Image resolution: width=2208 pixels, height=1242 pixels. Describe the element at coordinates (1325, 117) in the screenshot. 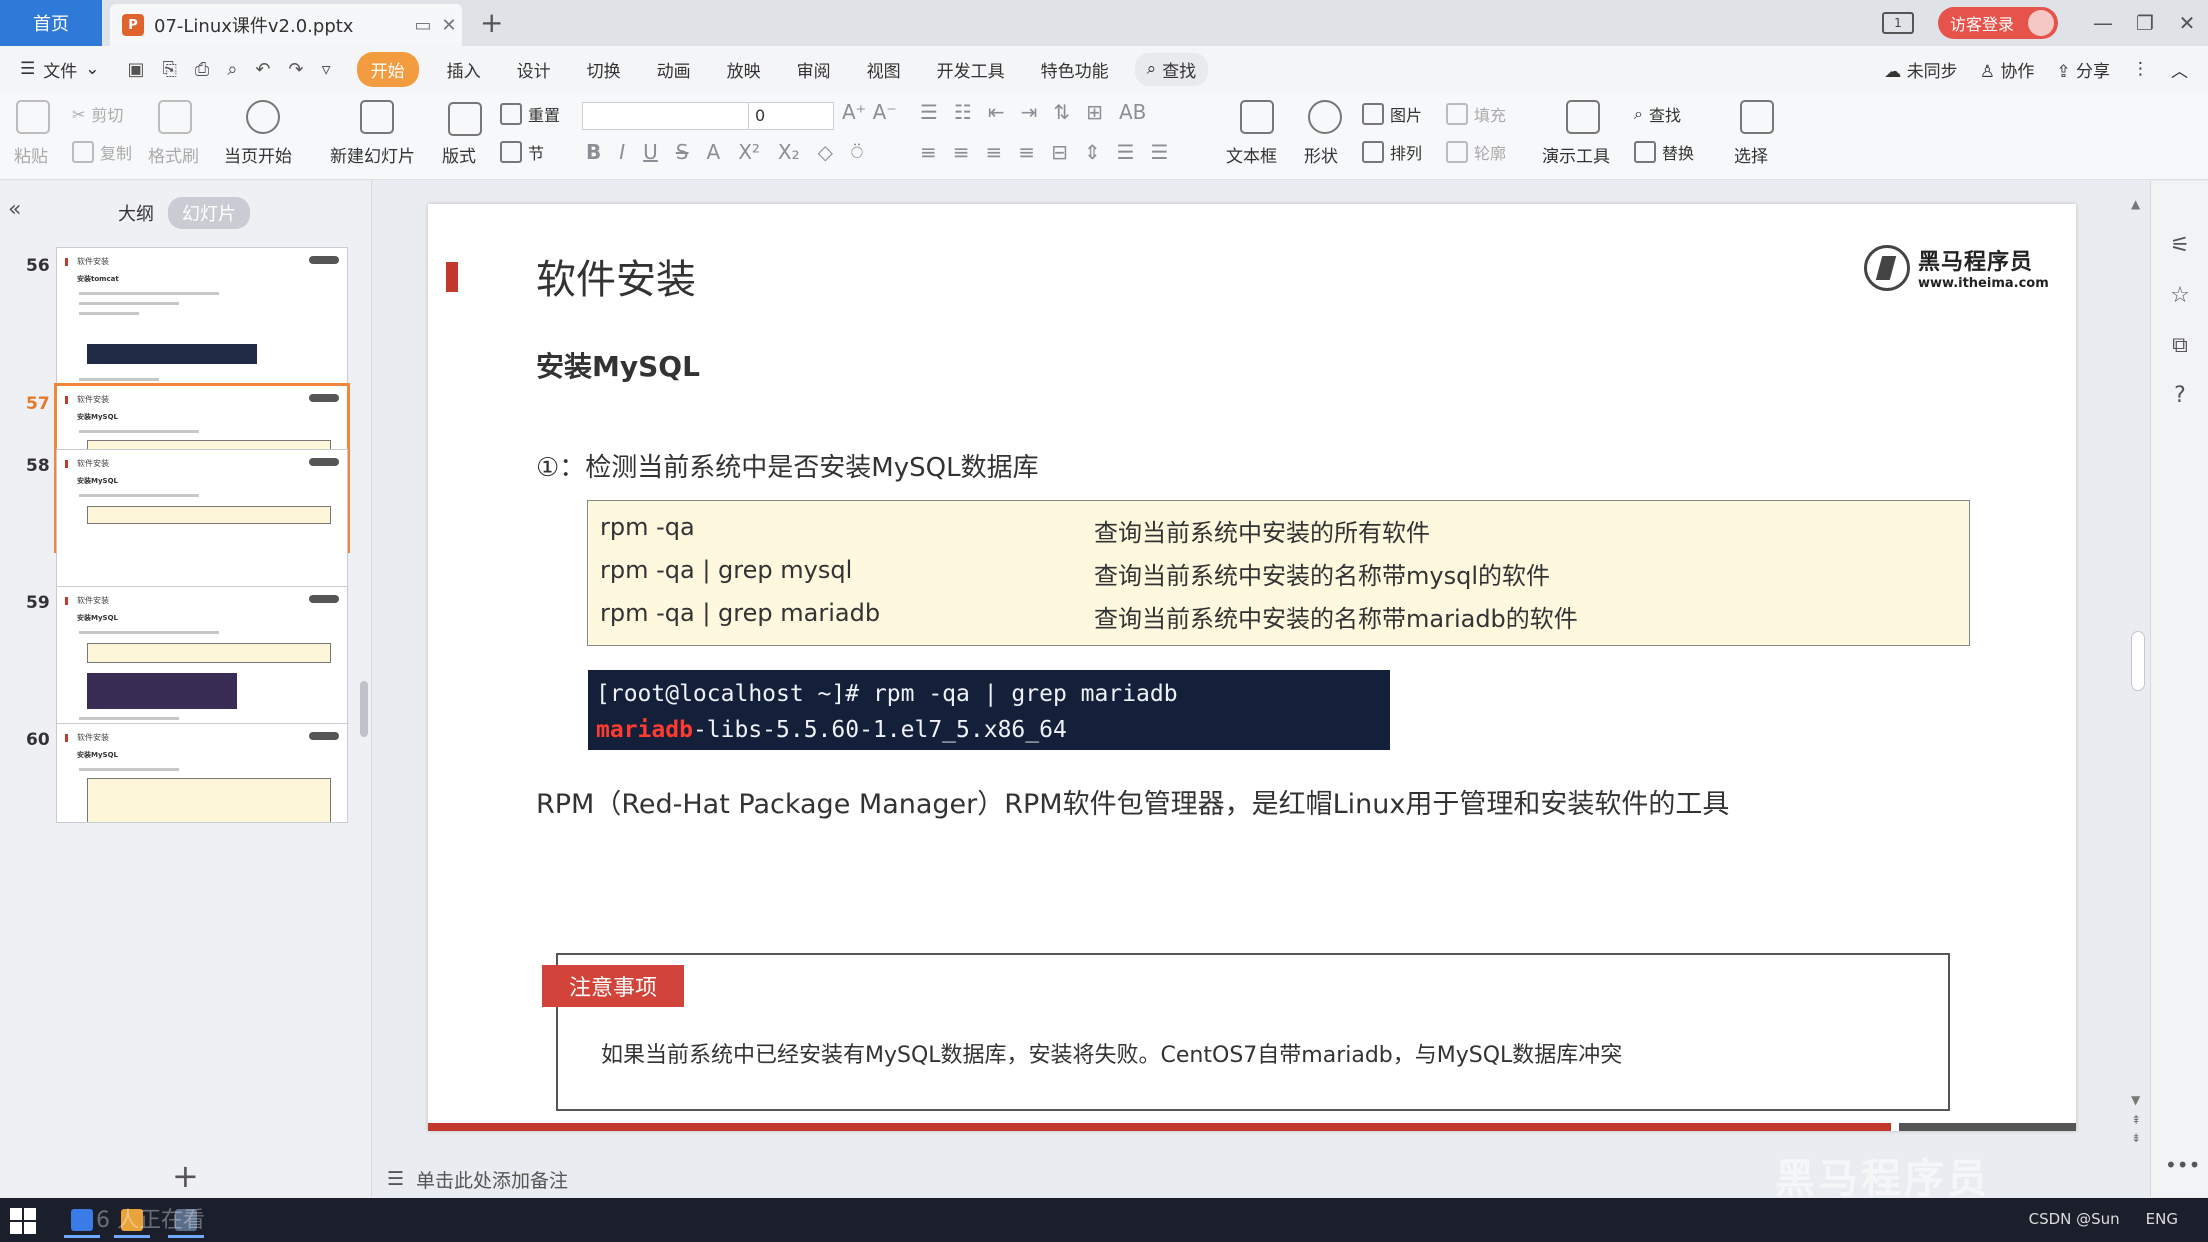

I see `shape-icon` at that location.